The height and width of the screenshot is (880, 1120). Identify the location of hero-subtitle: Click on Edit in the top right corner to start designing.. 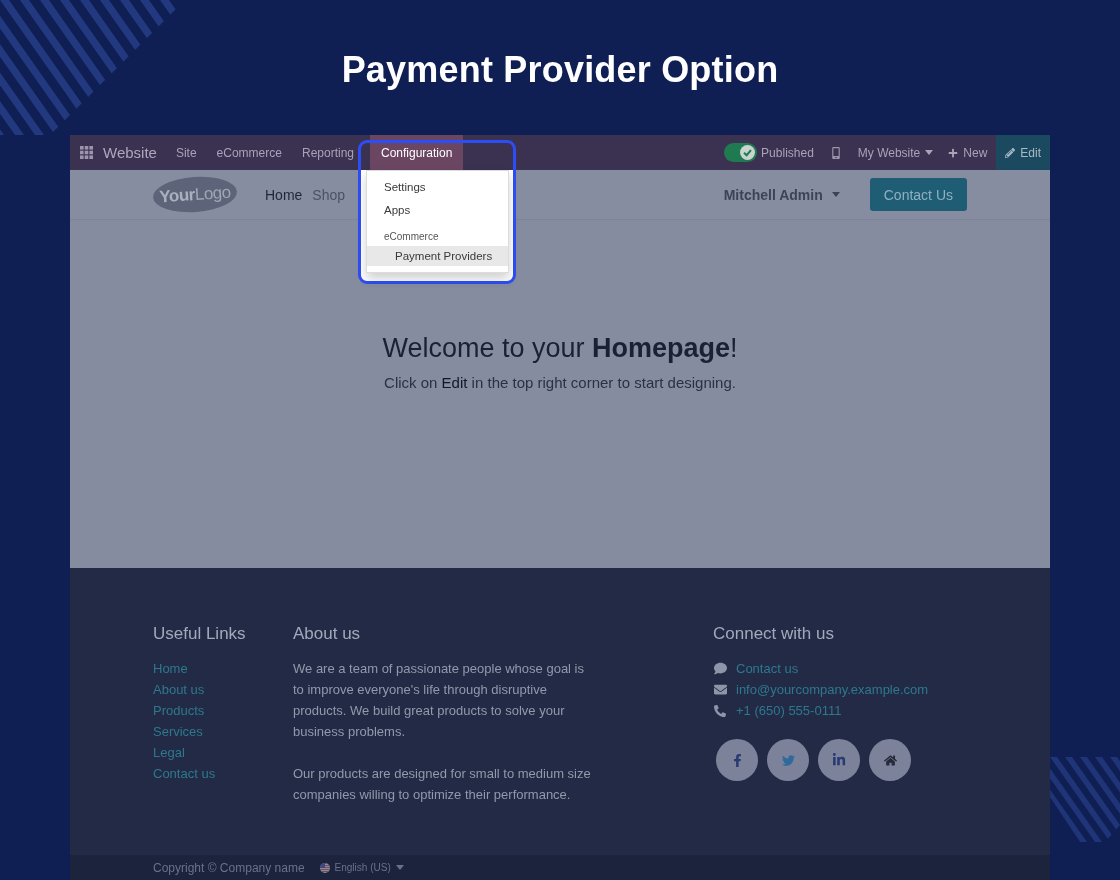
(560, 383).